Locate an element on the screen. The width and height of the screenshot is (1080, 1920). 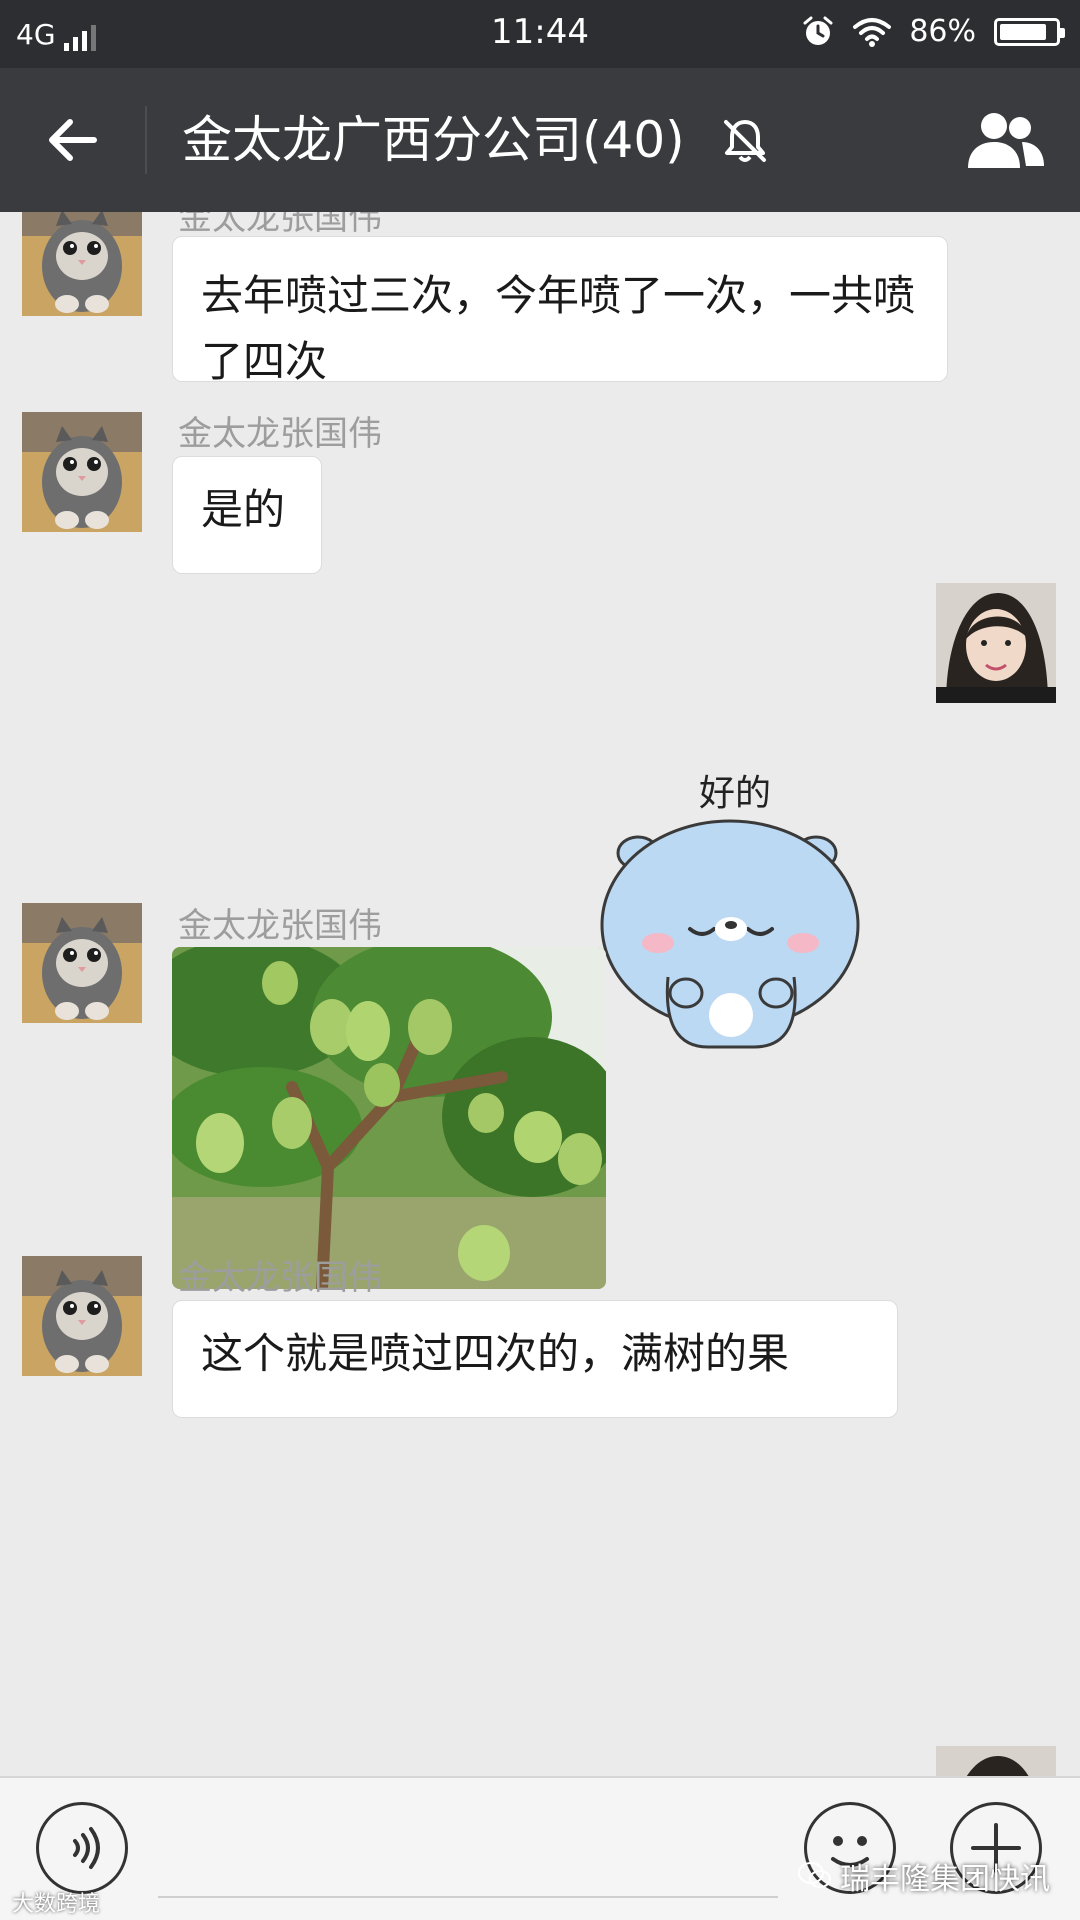
chat-header: 金太龙广西分公司(40) is located at coordinates (540, 140).